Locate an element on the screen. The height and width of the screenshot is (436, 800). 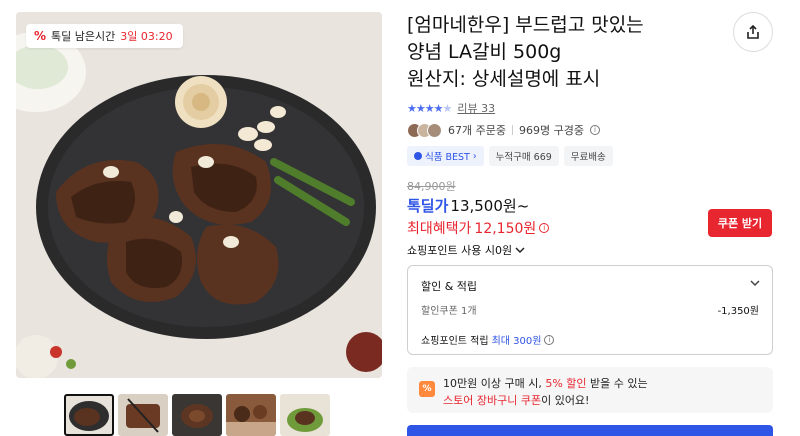
get-coupon-button: 쿠폰 받기 is located at coordinates (740, 223).